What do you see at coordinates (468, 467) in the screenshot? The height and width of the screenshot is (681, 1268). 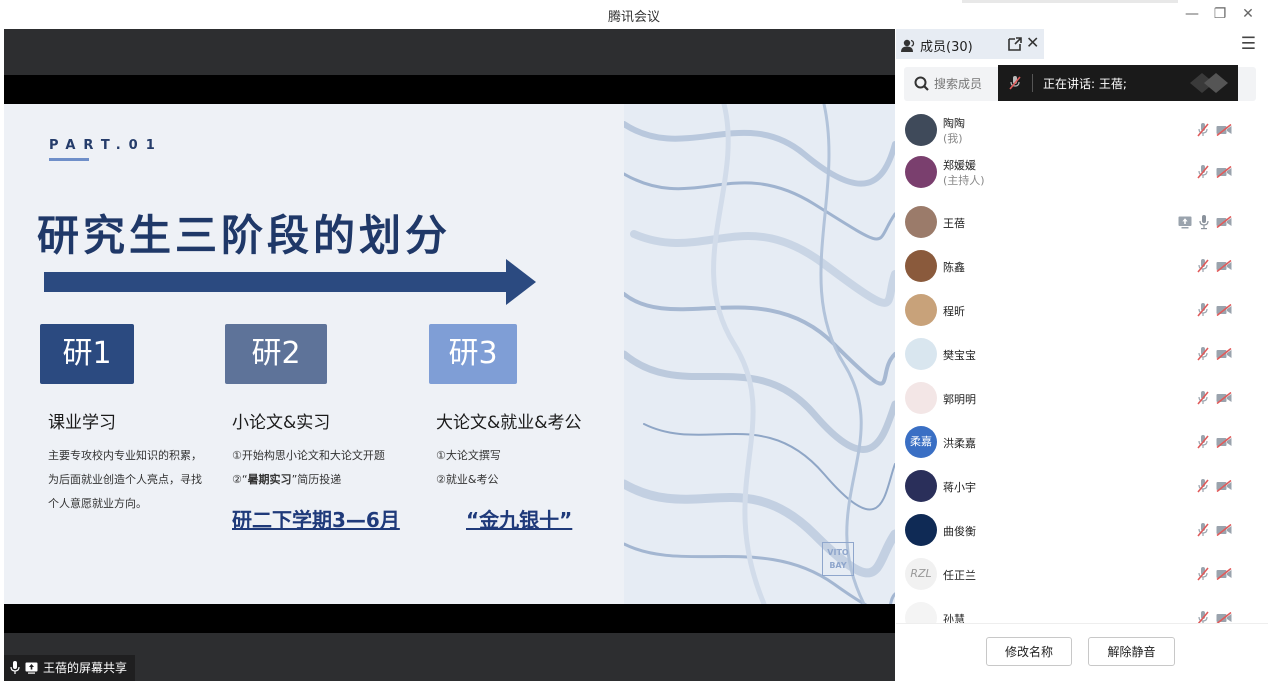 I see `stage-desc-3: ①大论文撰写 ②就业&考公` at bounding box center [468, 467].